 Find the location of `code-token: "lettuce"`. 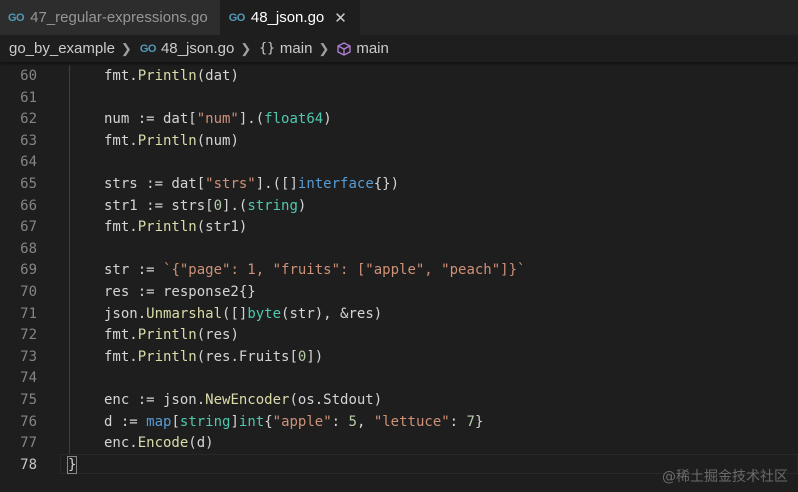

code-token: "lettuce" is located at coordinates (411, 422).